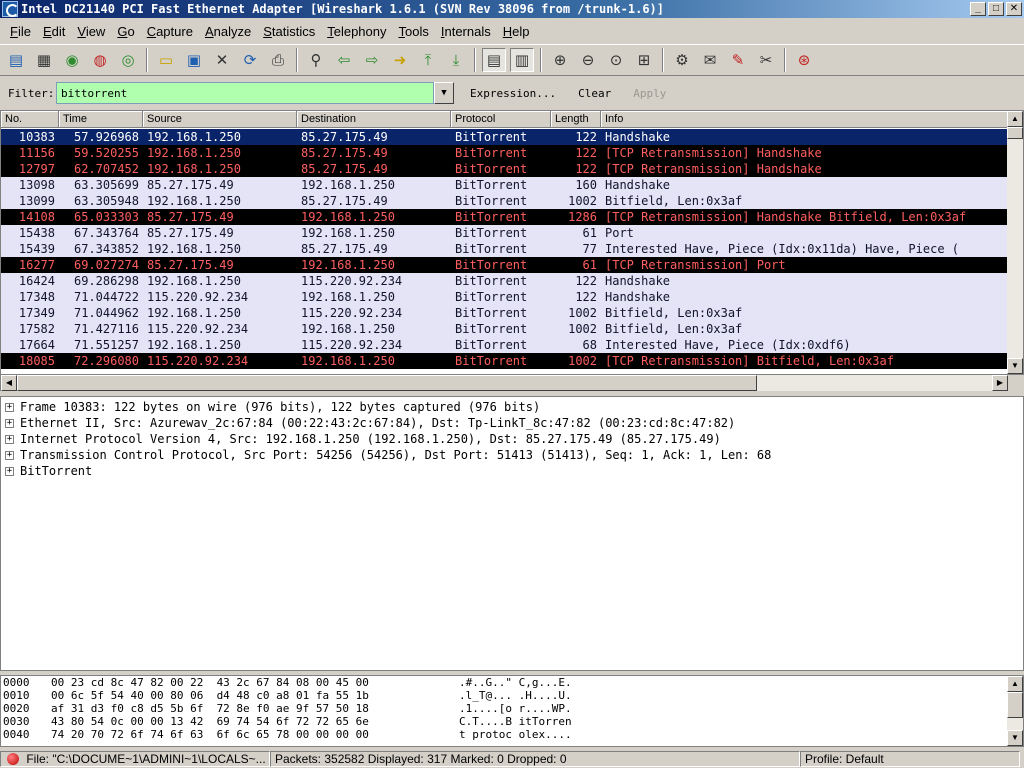 This screenshot has height=768, width=1024. I want to click on auto-scroll-icon: ▥, so click(522, 60).